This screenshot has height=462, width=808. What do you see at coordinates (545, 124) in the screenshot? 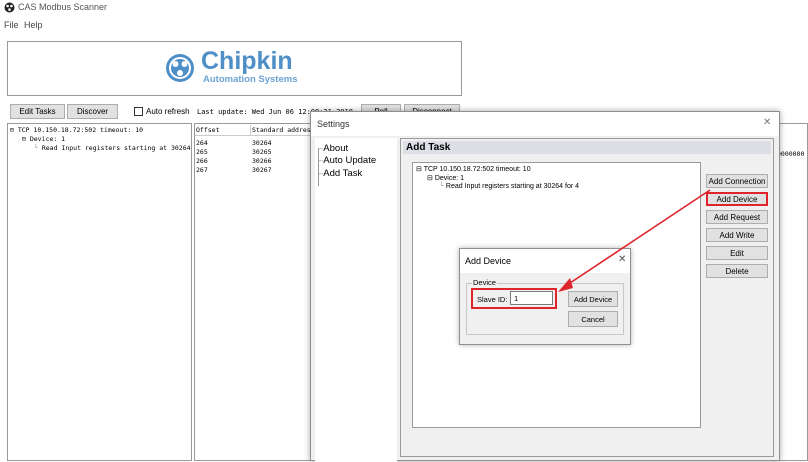
I see `settings-title-bar: Settings ✕` at bounding box center [545, 124].